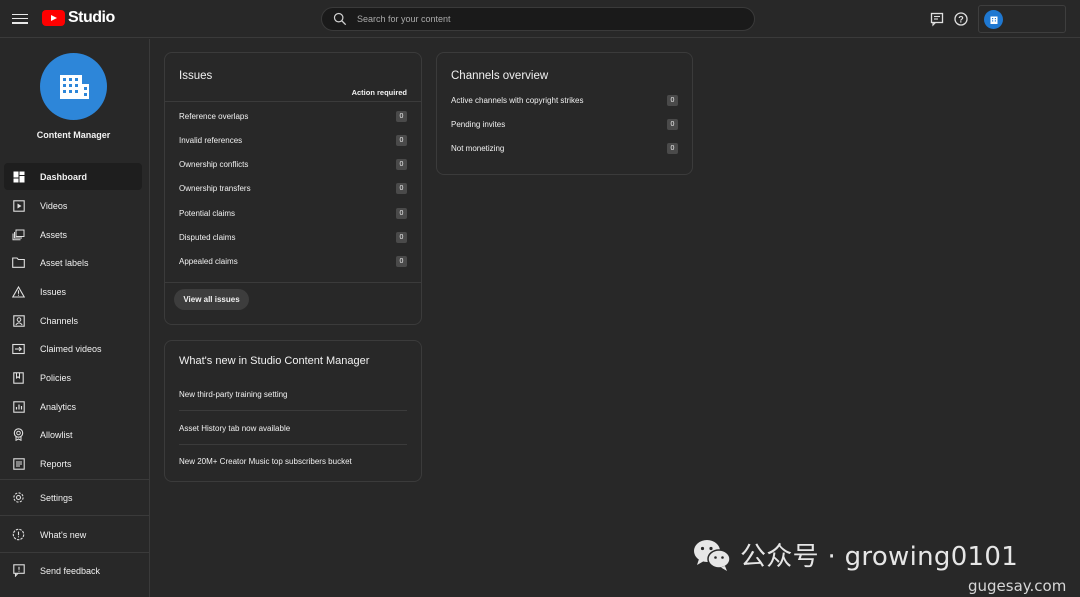 The height and width of the screenshot is (597, 1080). What do you see at coordinates (73, 463) in the screenshot?
I see `sidebar-item-reports: Reports` at bounding box center [73, 463].